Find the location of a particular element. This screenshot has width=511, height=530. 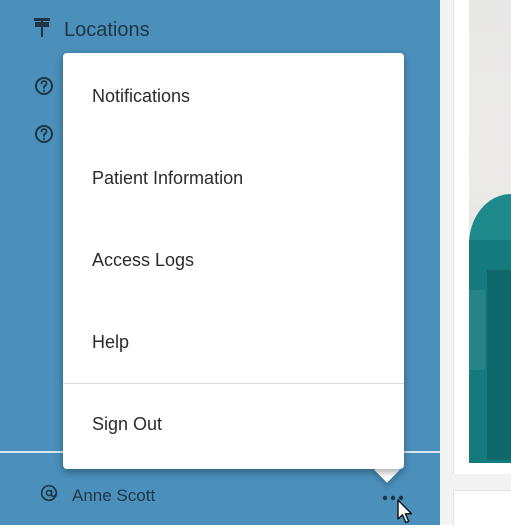

menu-item-sign-out: Sign Out is located at coordinates (233, 424).